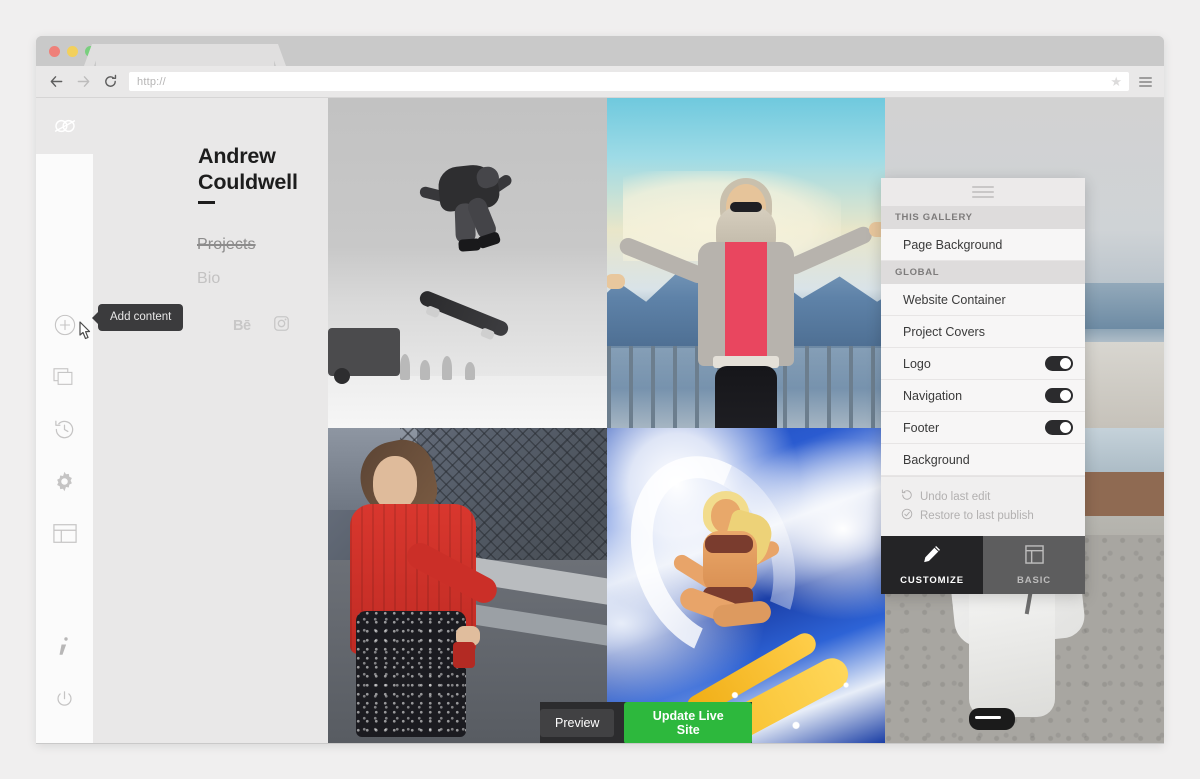 The height and width of the screenshot is (779, 1200). Describe the element at coordinates (746, 263) in the screenshot. I see `gallery-item-beach-woman` at that location.